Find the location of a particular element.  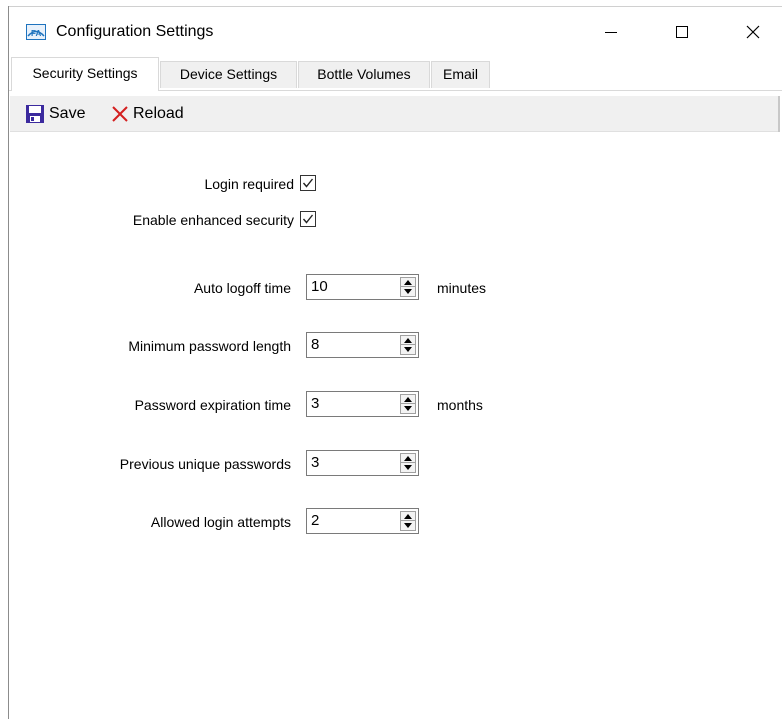

save-button: Save is located at coordinates (55, 114).